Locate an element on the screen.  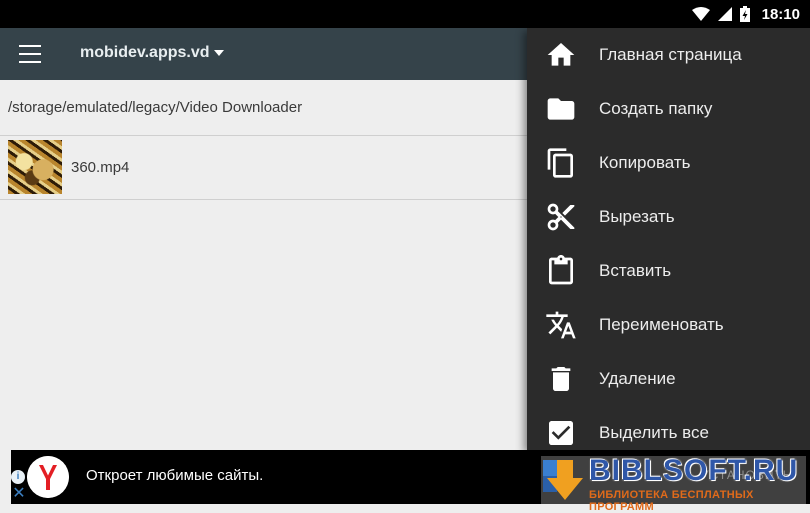
checkbox-icon is located at coordinates (561, 433).